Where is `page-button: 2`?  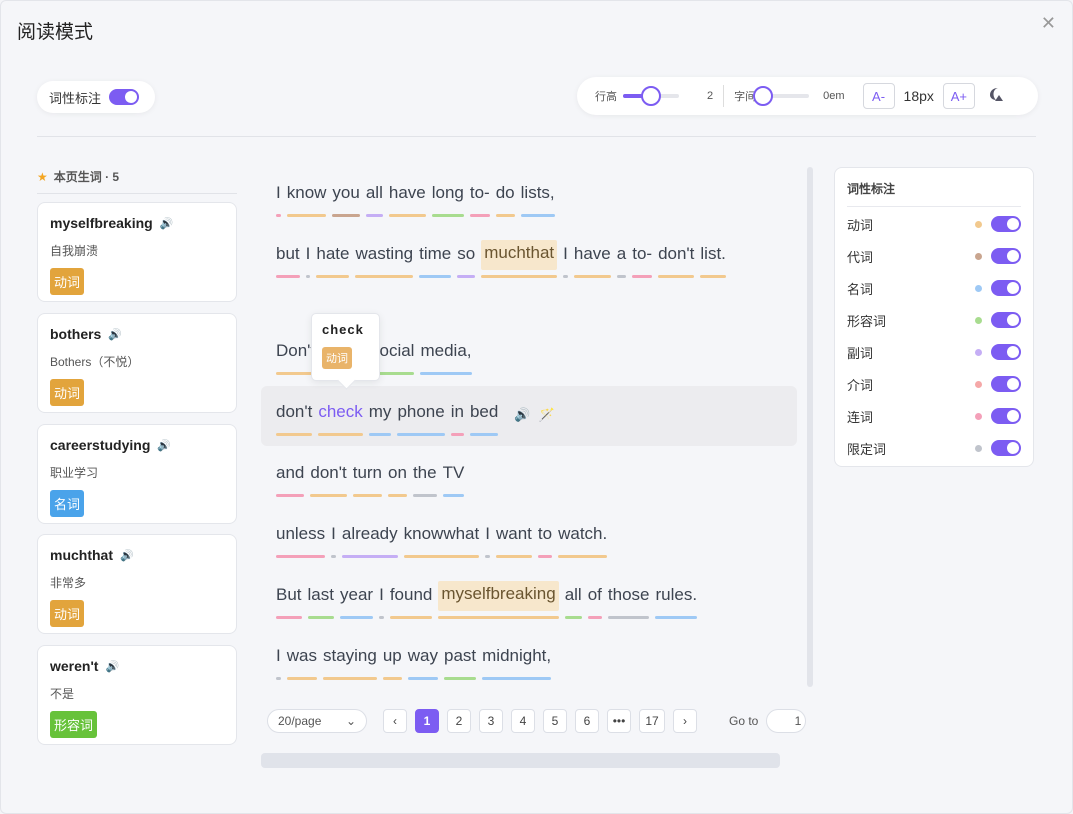
page-button: 2 is located at coordinates (459, 721).